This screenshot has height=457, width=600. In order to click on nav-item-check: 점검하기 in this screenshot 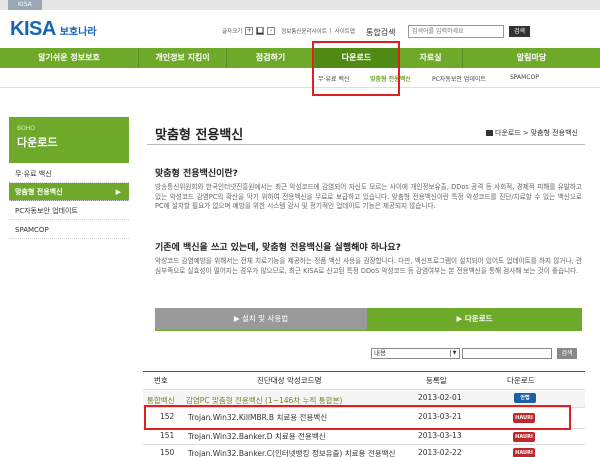, I will do `click(271, 58)`.